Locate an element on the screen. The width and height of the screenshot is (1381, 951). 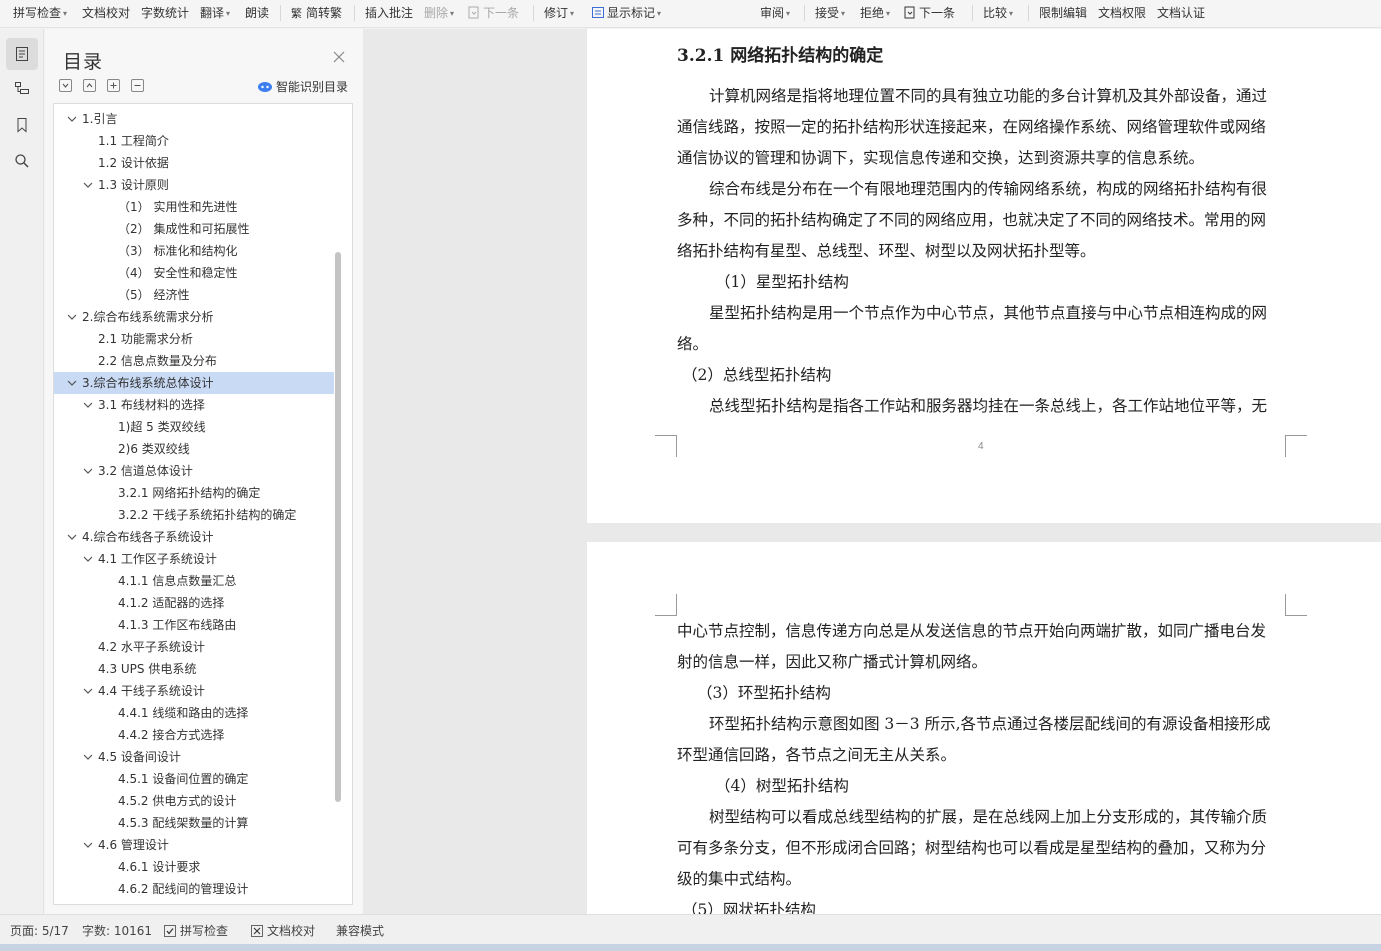
insert-comment-button: 插入批注 is located at coordinates (389, 13).